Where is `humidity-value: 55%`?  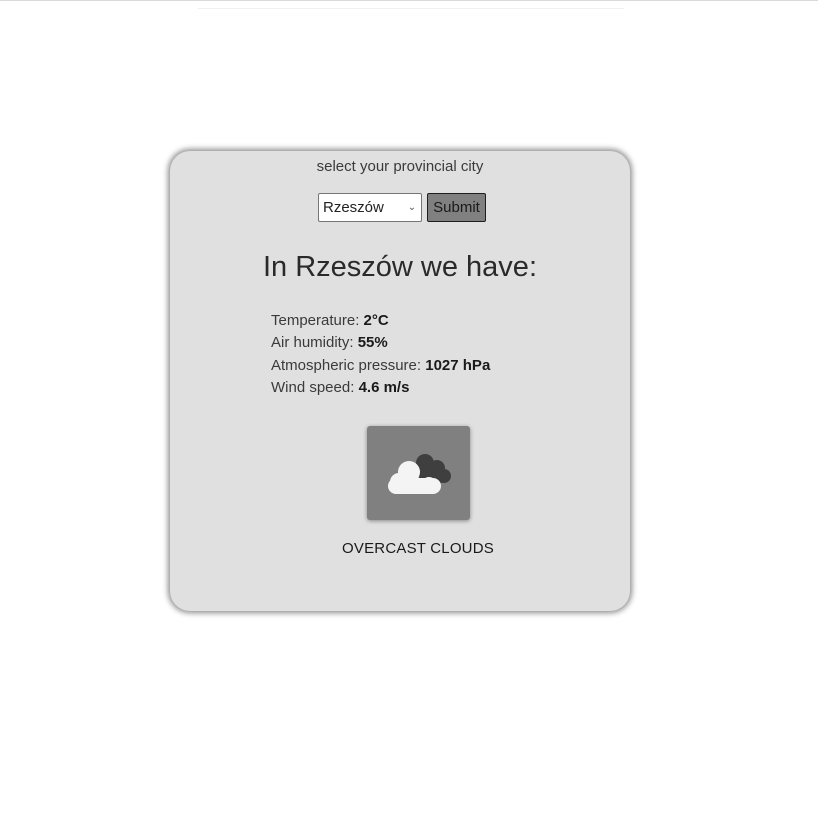 humidity-value: 55% is located at coordinates (372, 343).